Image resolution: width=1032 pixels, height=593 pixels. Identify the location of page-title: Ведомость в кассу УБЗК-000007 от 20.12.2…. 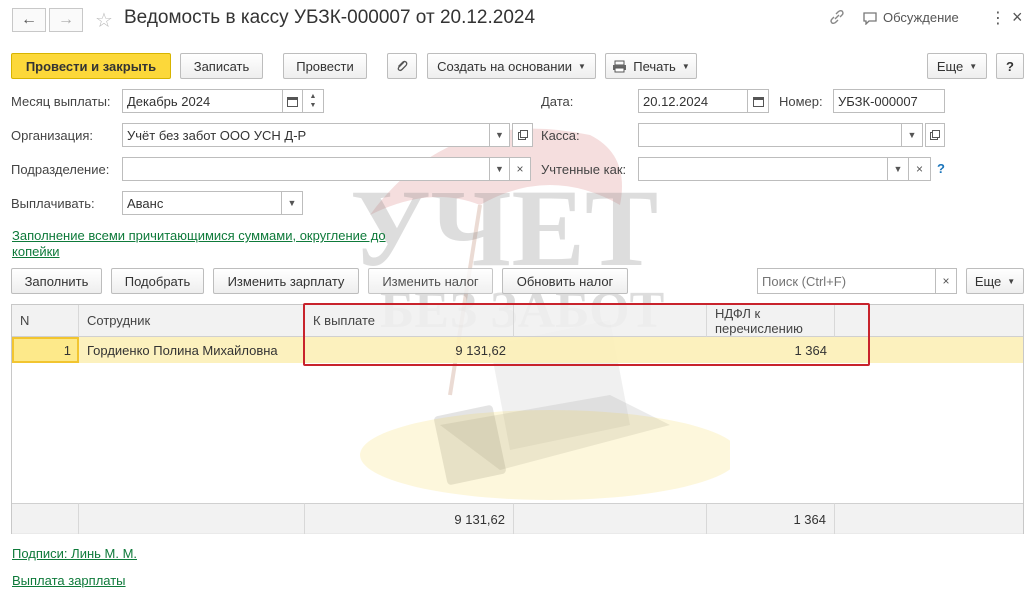
(330, 17).